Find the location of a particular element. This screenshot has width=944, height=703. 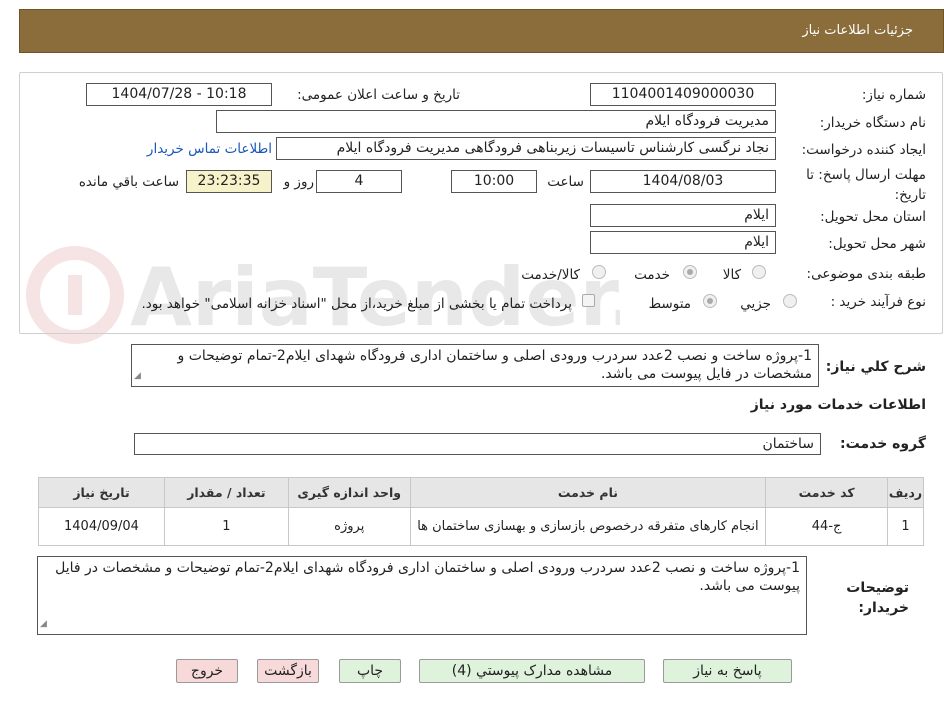

col-unit-header: واحد اندازه گیری is located at coordinates (349, 492).